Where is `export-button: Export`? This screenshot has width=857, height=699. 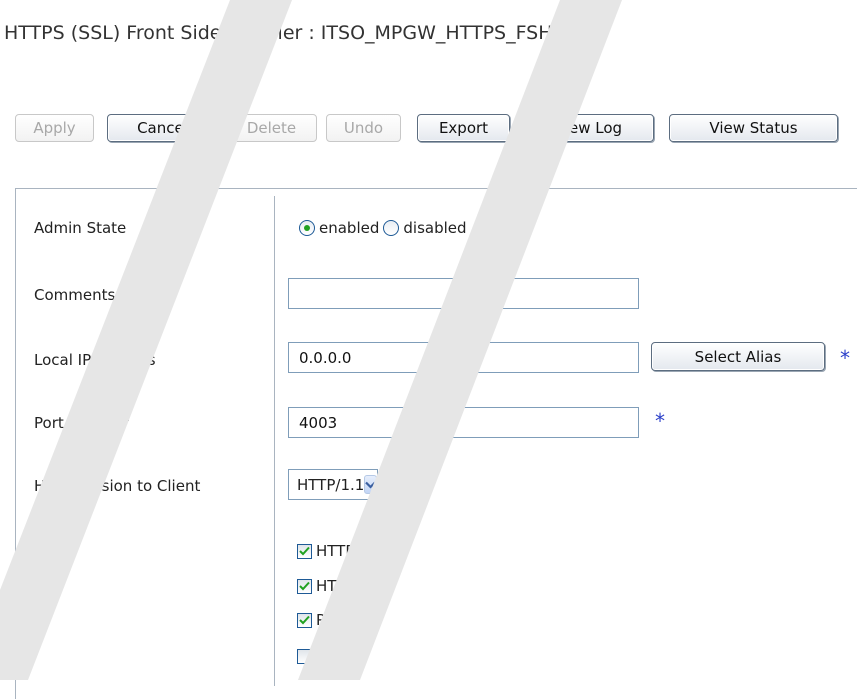 export-button: Export is located at coordinates (463, 128).